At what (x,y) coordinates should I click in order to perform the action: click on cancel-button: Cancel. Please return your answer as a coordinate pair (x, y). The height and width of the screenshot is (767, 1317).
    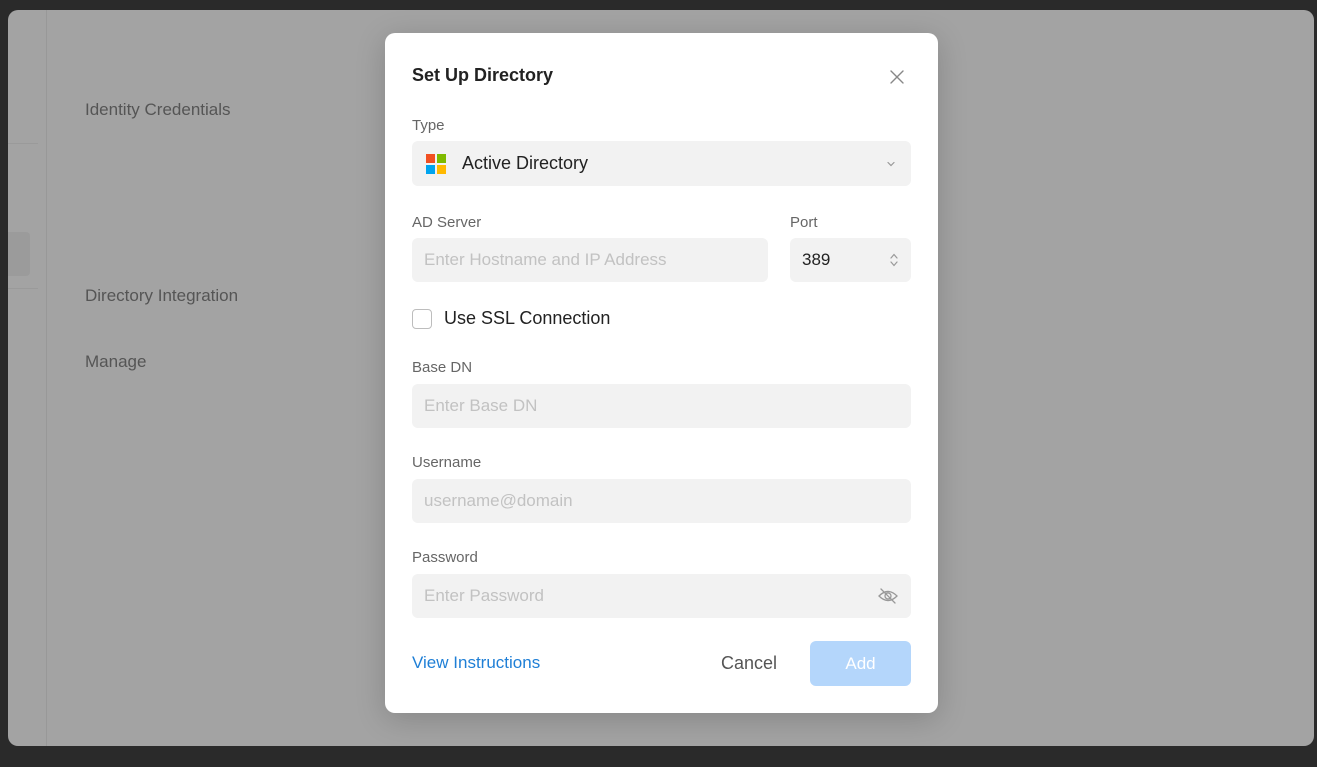
    Looking at the image, I should click on (749, 663).